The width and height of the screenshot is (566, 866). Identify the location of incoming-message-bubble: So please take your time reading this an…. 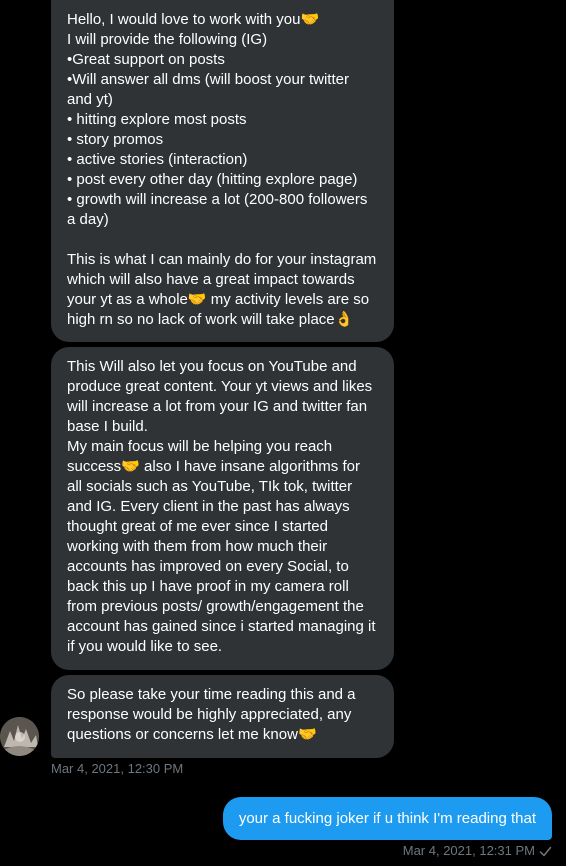
(222, 716).